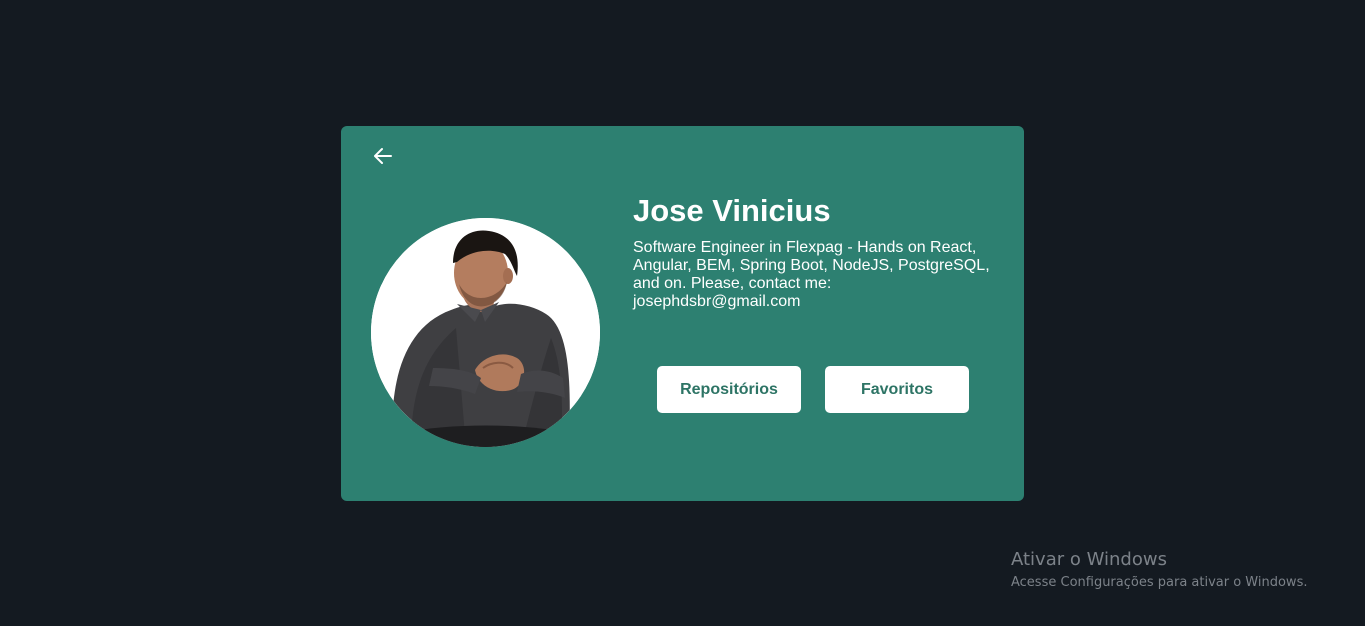 The width and height of the screenshot is (1365, 626). What do you see at coordinates (729, 389) in the screenshot?
I see `repositories-button: Repositórios` at bounding box center [729, 389].